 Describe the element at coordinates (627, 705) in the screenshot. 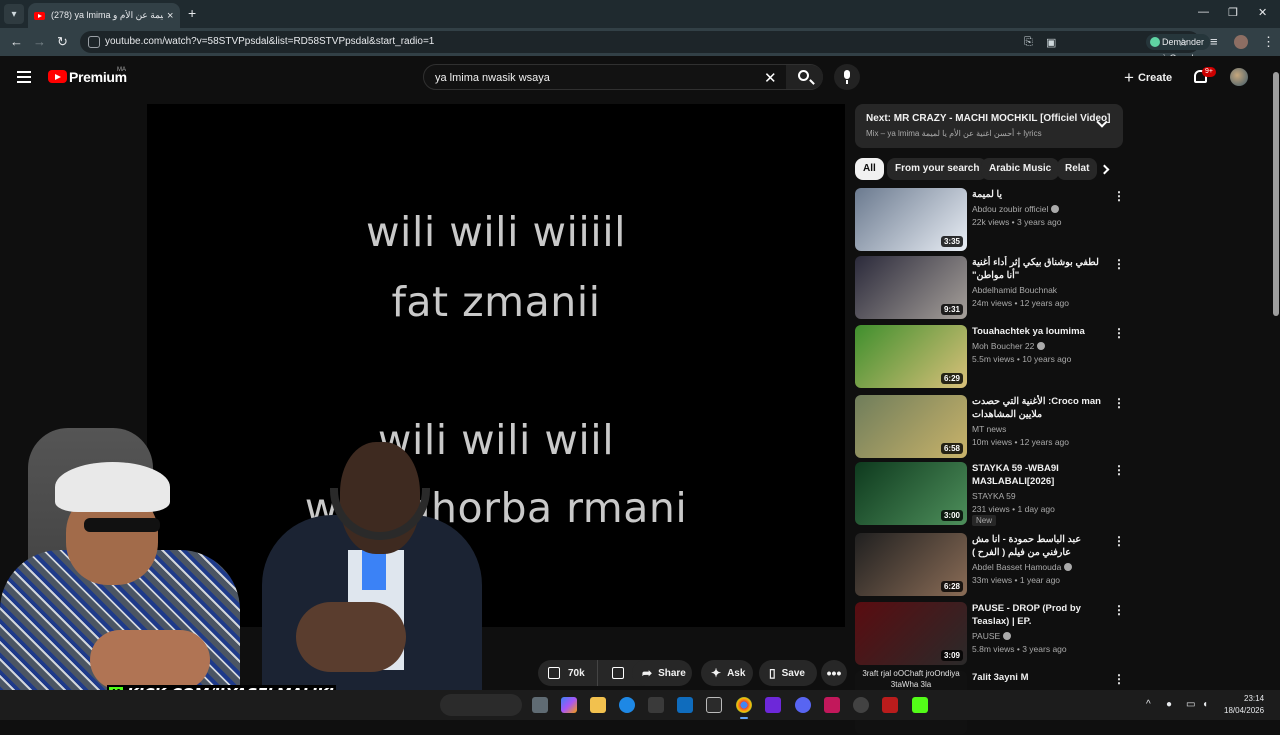

I see `edge-icon` at that location.